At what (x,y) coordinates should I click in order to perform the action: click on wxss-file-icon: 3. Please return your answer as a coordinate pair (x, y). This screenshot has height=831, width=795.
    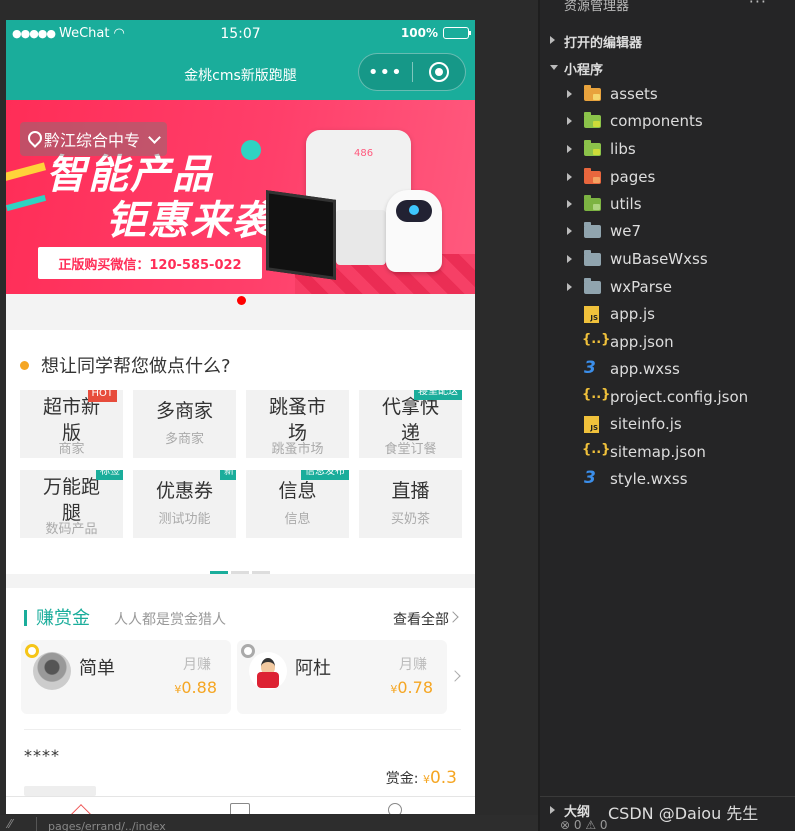
    Looking at the image, I should click on (590, 368).